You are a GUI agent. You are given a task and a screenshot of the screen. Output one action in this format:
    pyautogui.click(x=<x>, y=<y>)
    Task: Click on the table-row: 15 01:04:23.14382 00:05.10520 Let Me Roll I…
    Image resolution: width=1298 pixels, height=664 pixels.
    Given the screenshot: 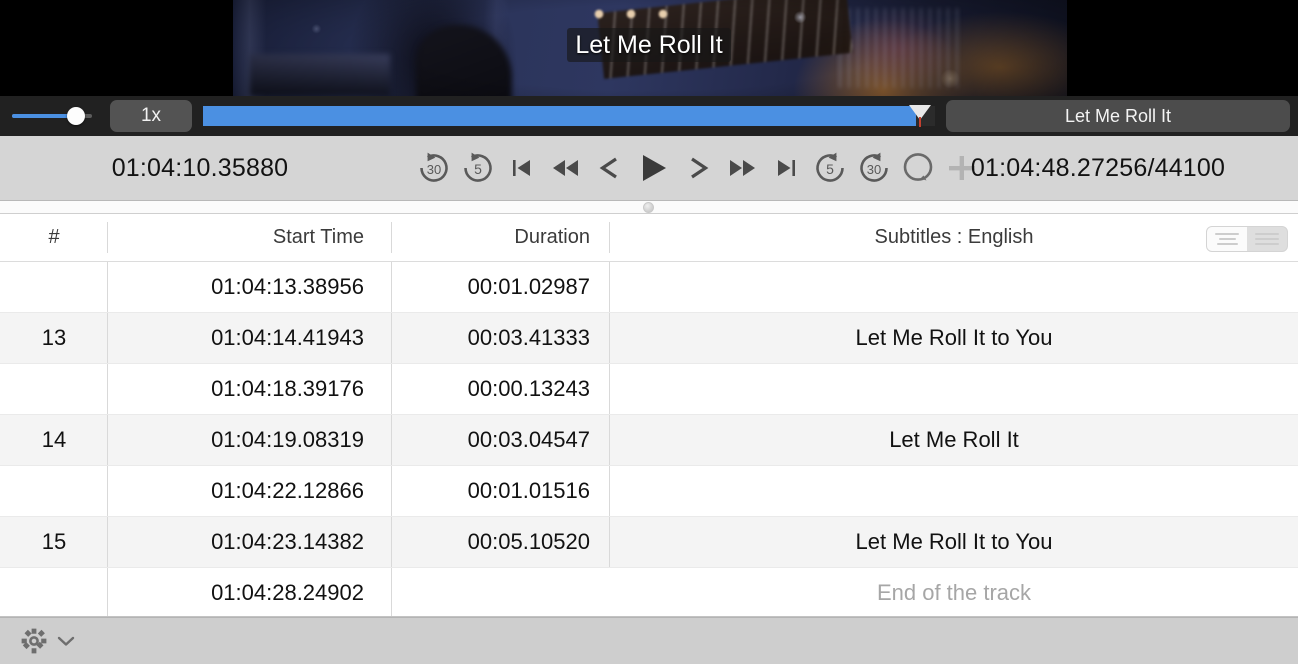 What is the action you would take?
    pyautogui.click(x=649, y=542)
    